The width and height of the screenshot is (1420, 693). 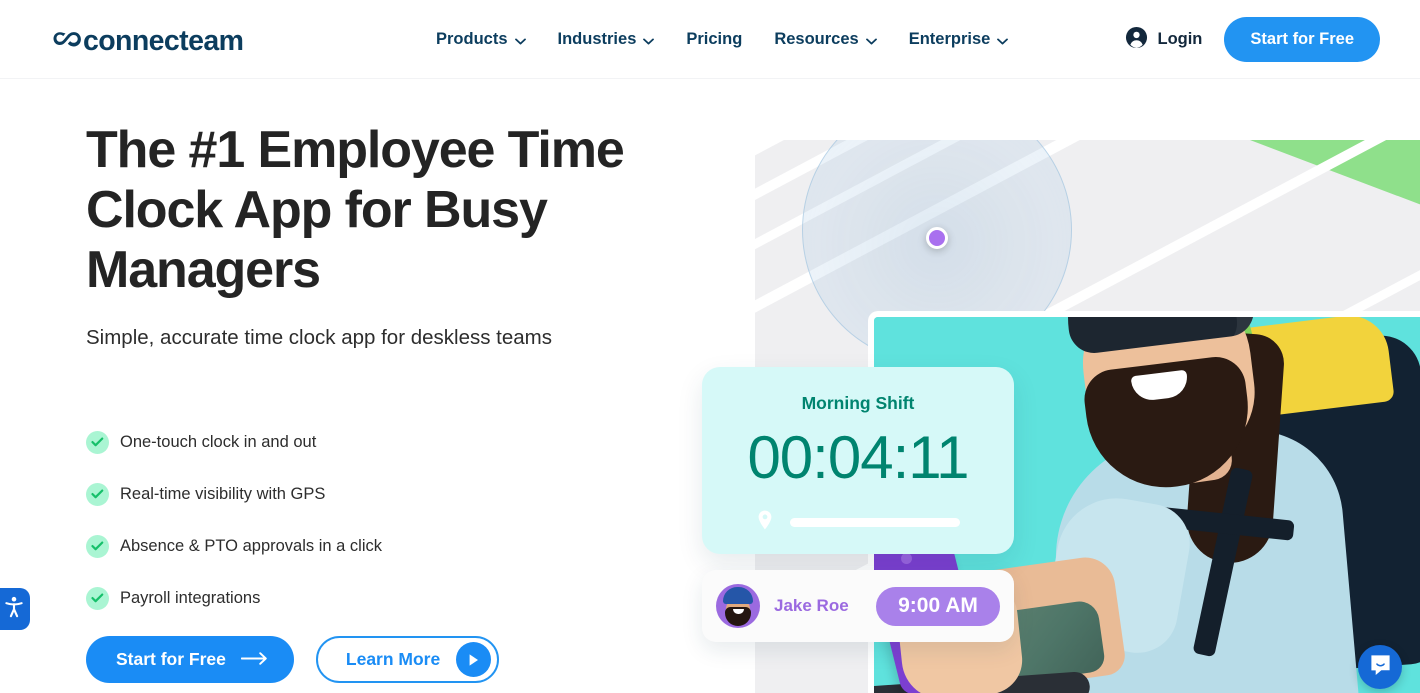 I want to click on morning-shift-card: Morning Shift 00:04:11, so click(x=858, y=460).